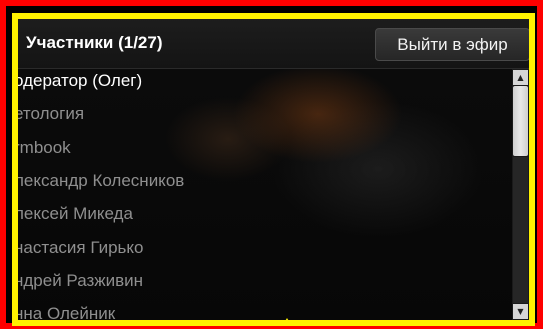  I want to click on participant-item: rmbook, so click(44, 148).